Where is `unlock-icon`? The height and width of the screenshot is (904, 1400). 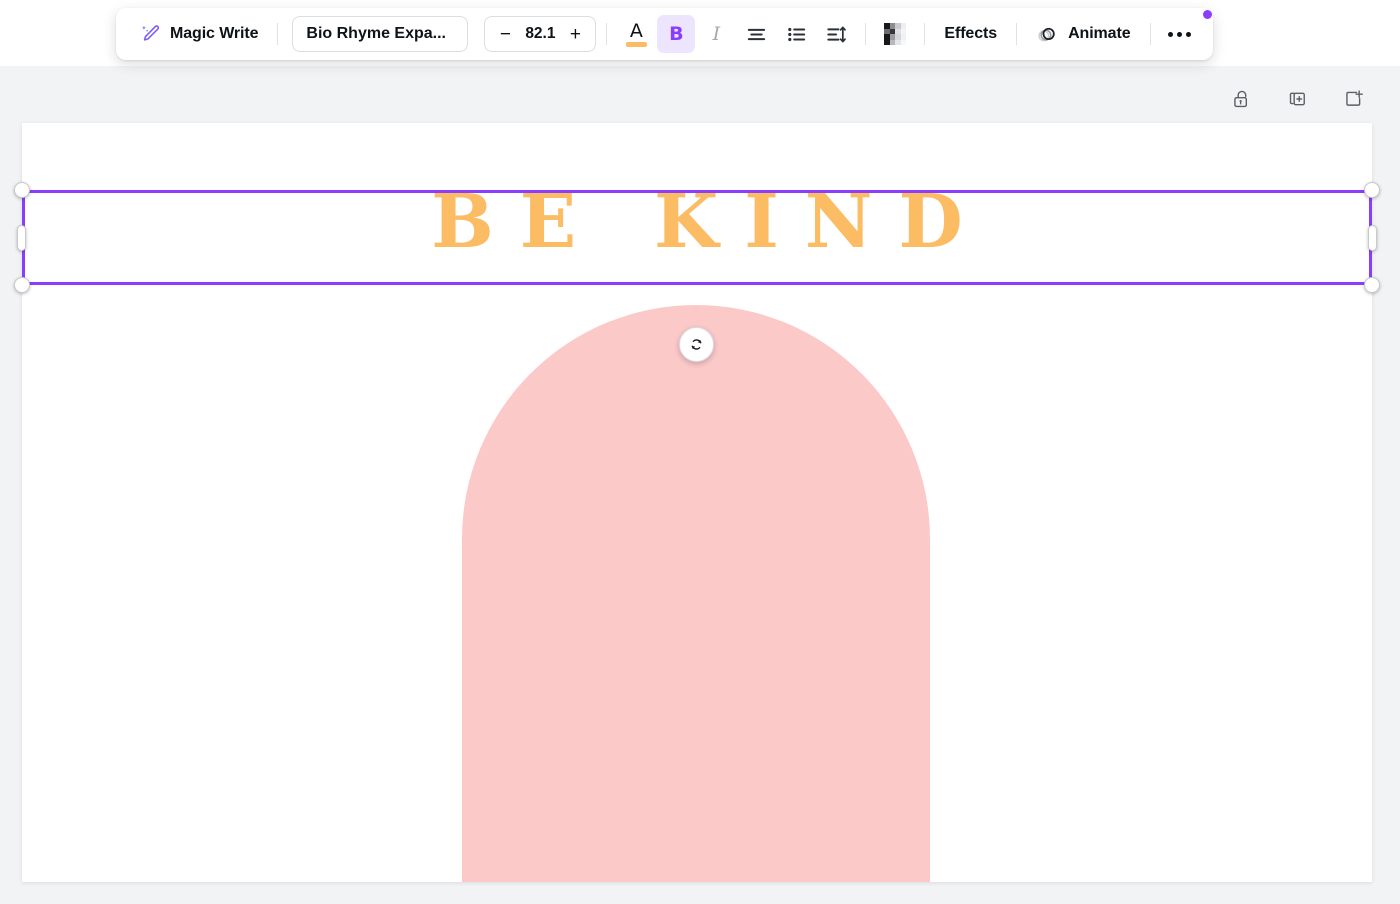
unlock-icon is located at coordinates (1240, 99).